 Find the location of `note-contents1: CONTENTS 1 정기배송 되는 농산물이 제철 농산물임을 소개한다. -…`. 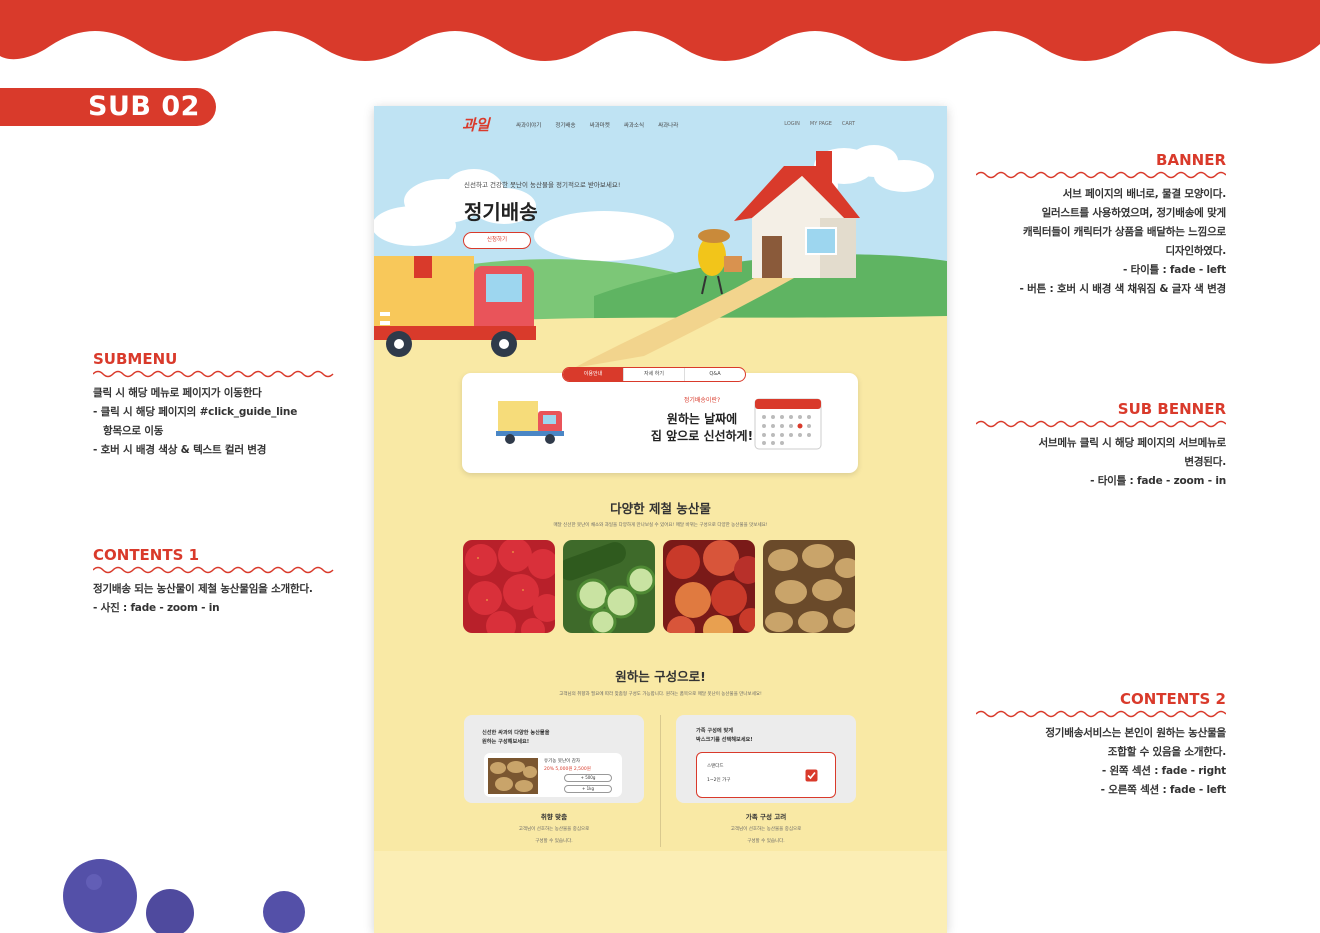

note-contents1: CONTENTS 1 정기배송 되는 농산물이 제철 농산물임을 소개한다. -… is located at coordinates (223, 582).